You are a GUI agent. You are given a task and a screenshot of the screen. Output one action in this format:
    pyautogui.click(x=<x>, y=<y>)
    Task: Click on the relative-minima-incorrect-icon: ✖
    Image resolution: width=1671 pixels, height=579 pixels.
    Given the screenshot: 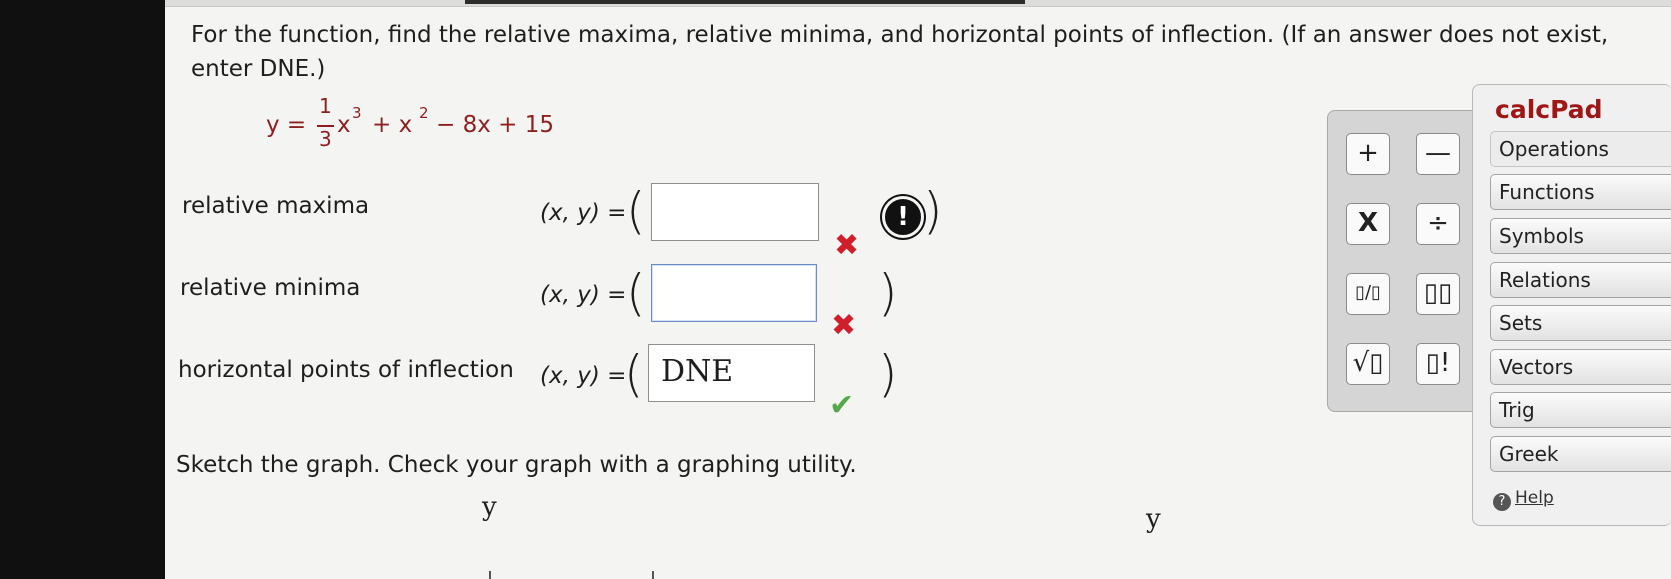 What is the action you would take?
    pyautogui.click(x=844, y=325)
    